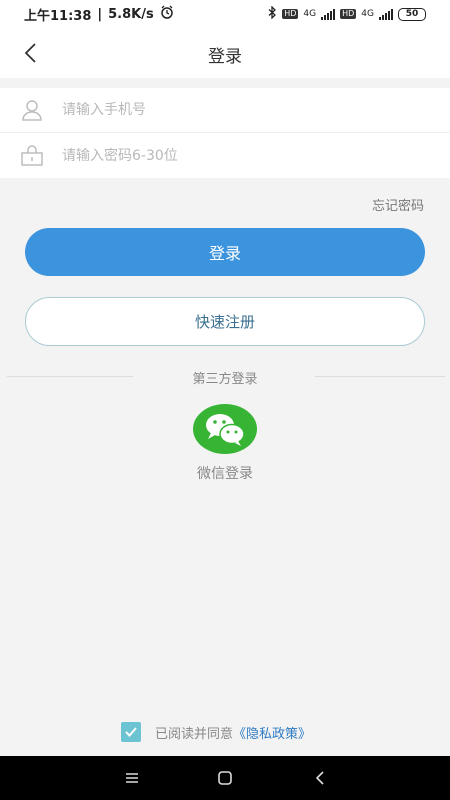 This screenshot has width=450, height=800. I want to click on alarm-icon, so click(167, 14).